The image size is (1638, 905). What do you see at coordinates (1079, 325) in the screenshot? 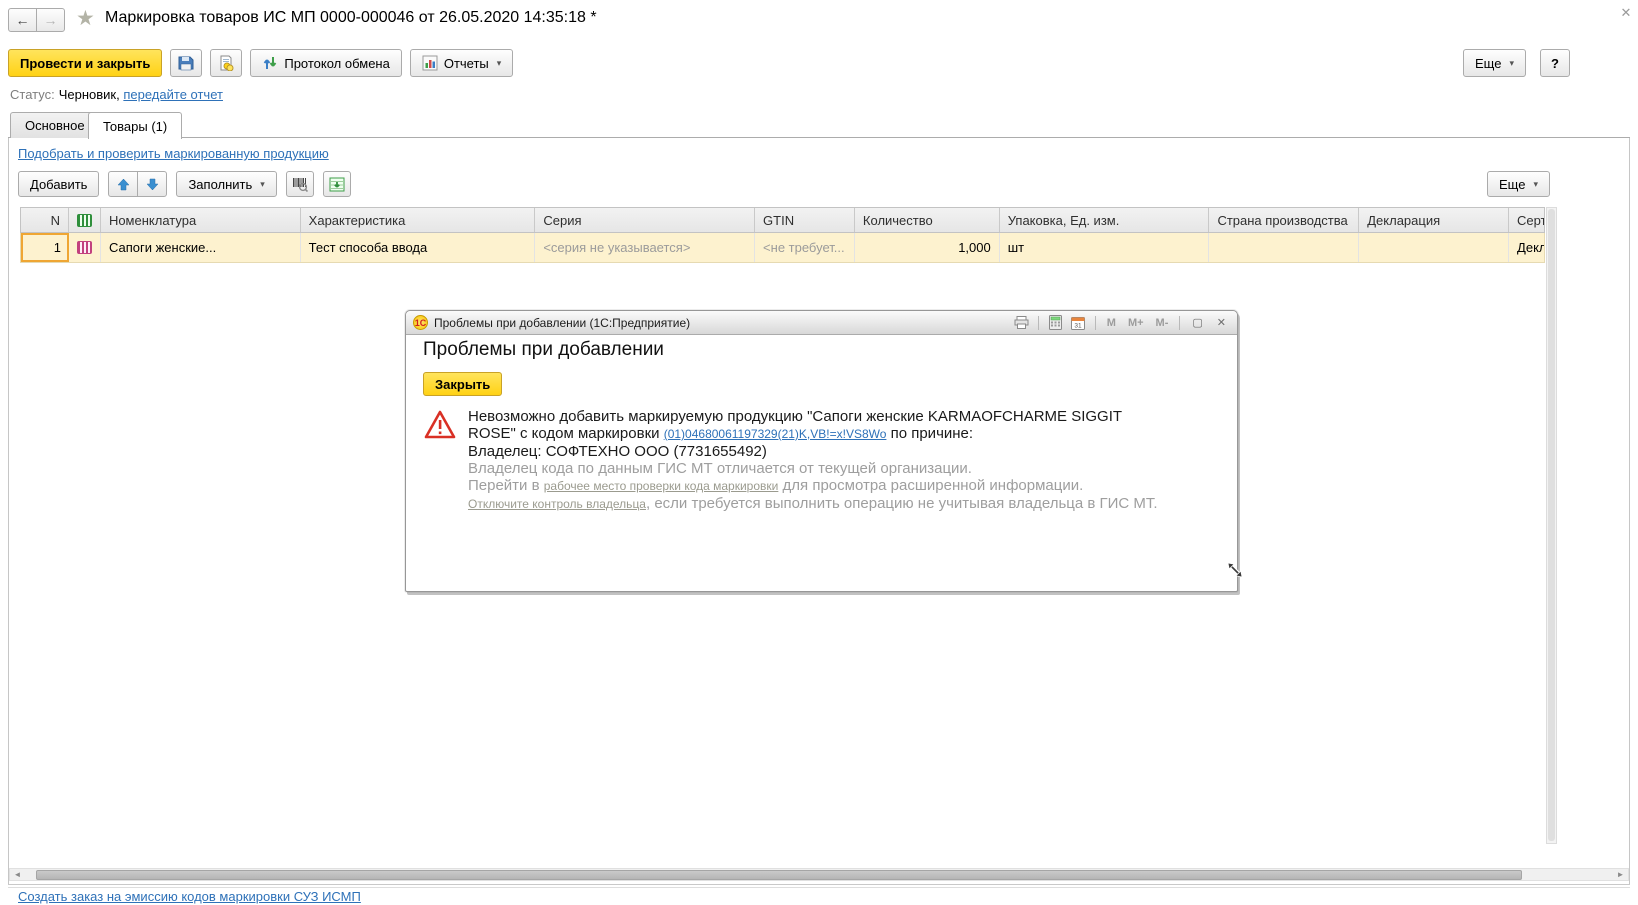
I see `svg-text: 31` at bounding box center [1079, 325].